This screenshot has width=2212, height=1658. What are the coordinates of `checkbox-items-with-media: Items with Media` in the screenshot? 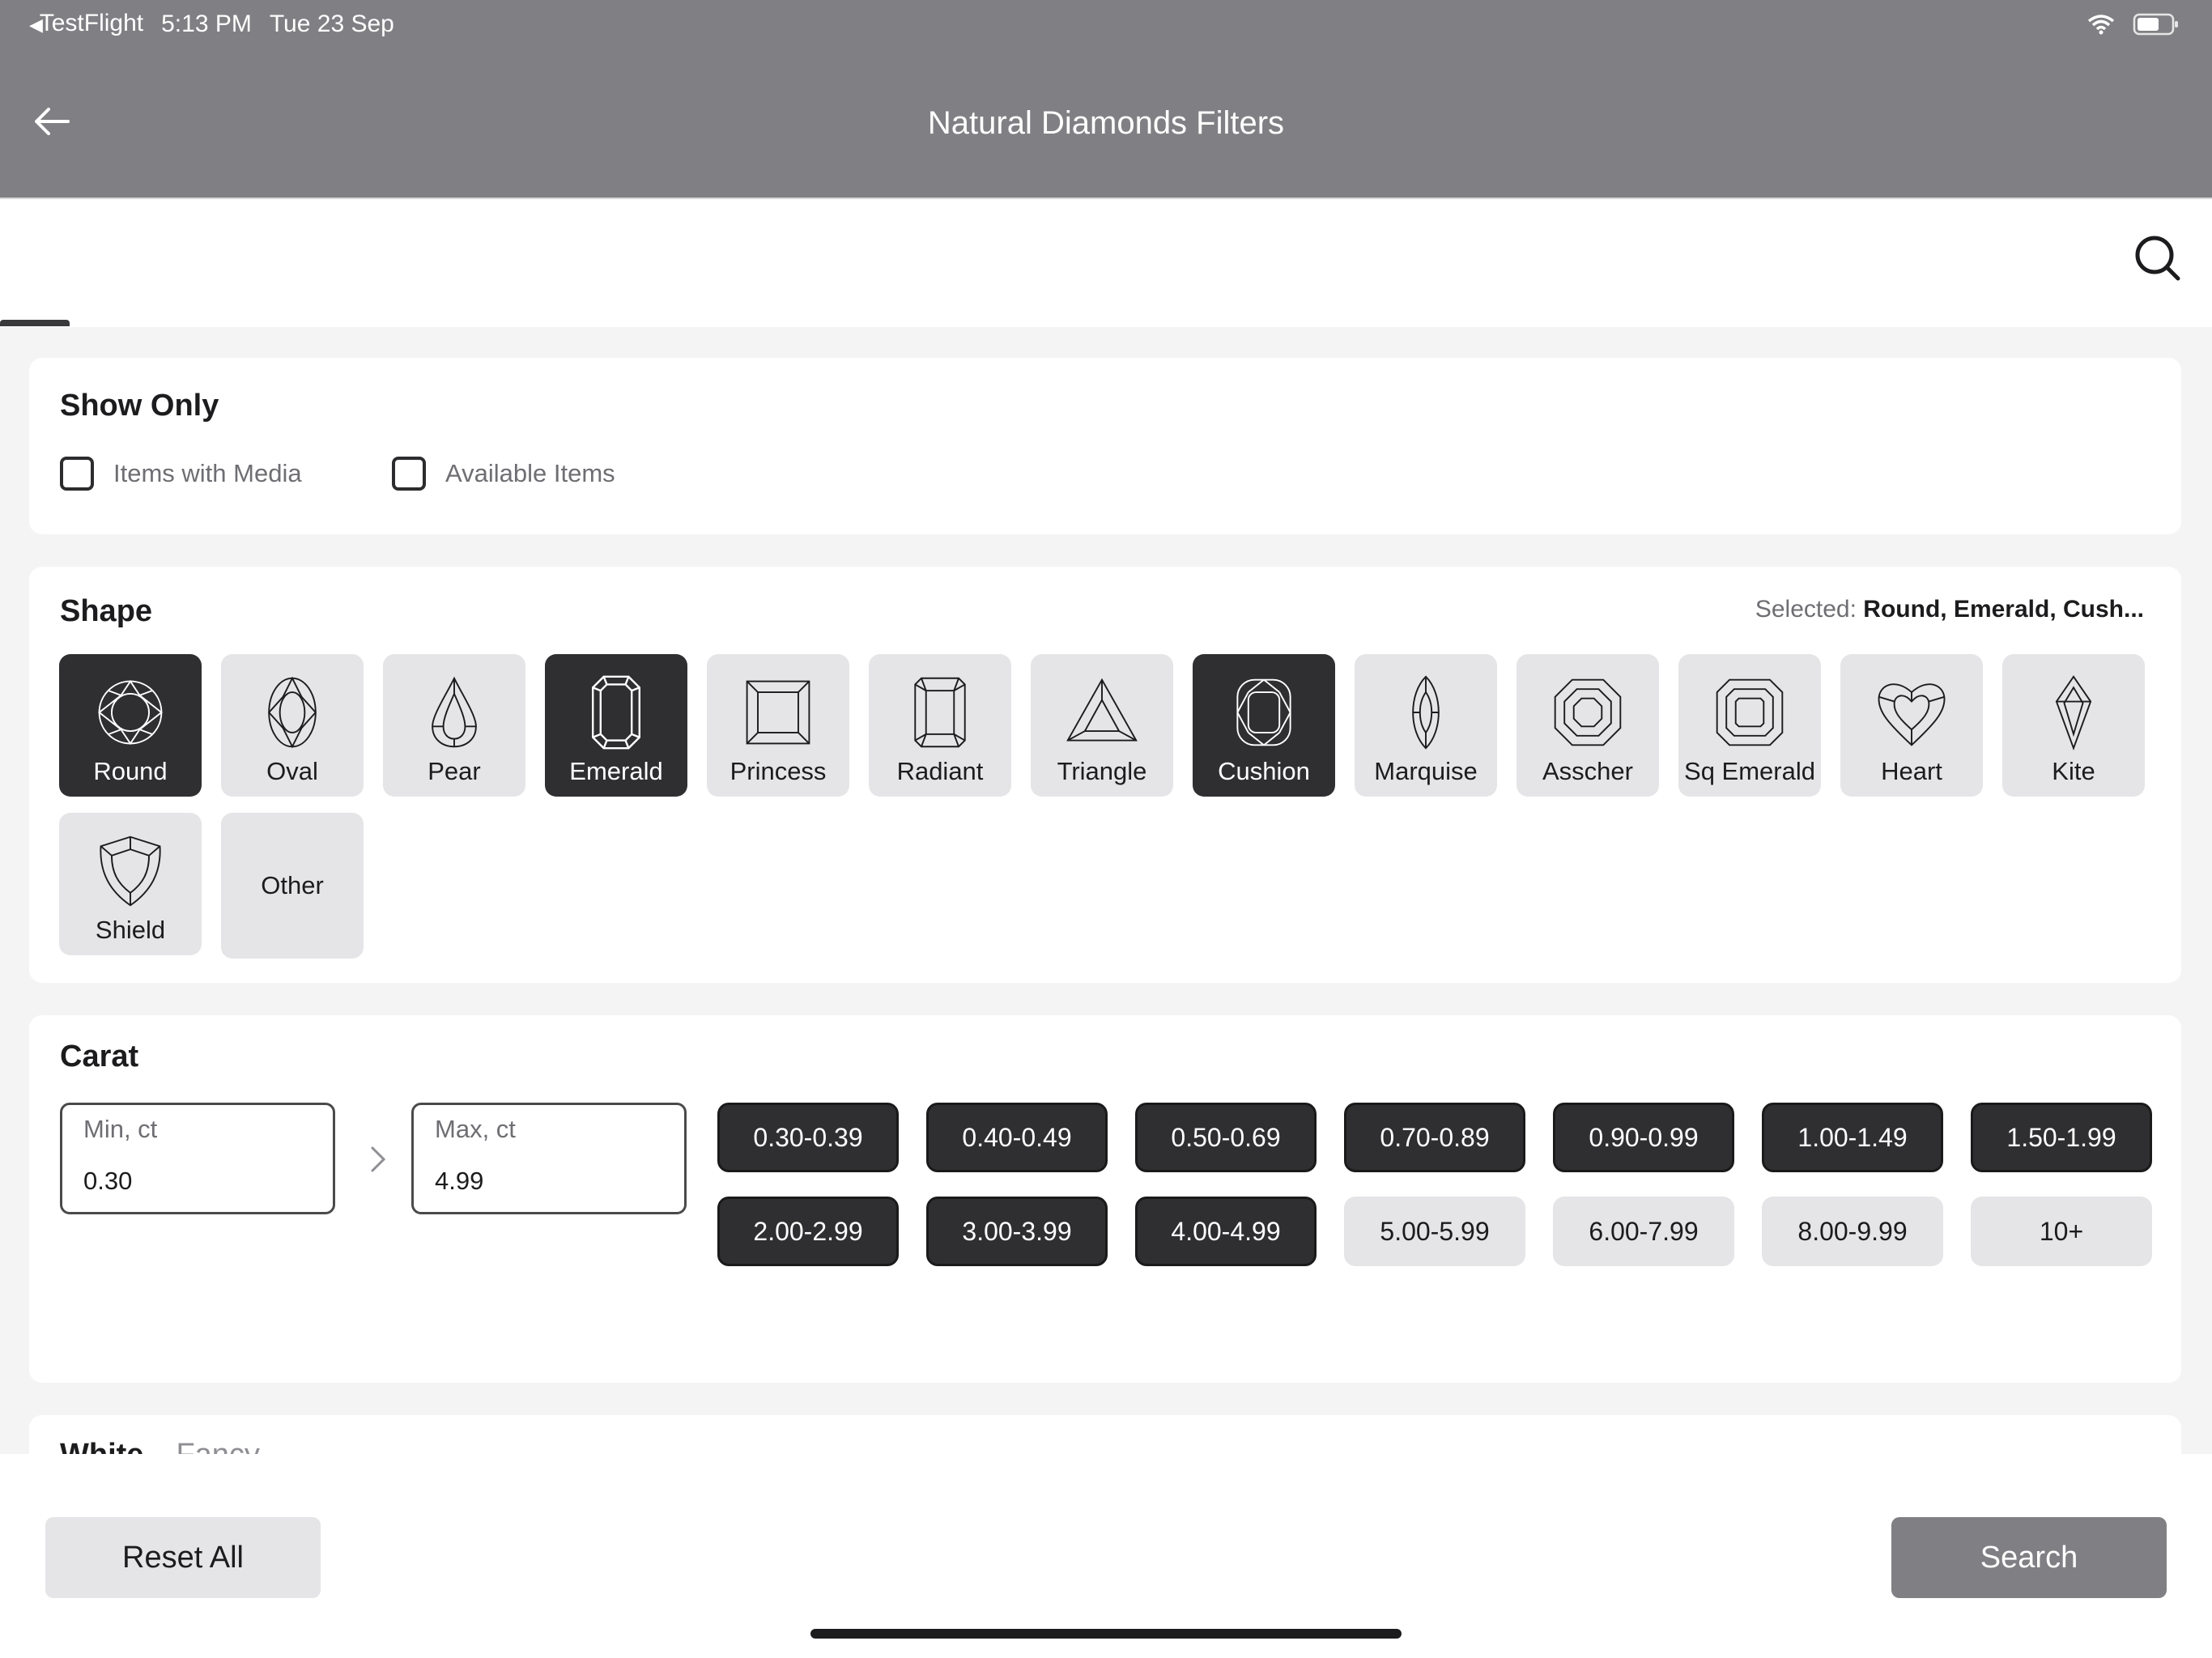 It's located at (181, 474).